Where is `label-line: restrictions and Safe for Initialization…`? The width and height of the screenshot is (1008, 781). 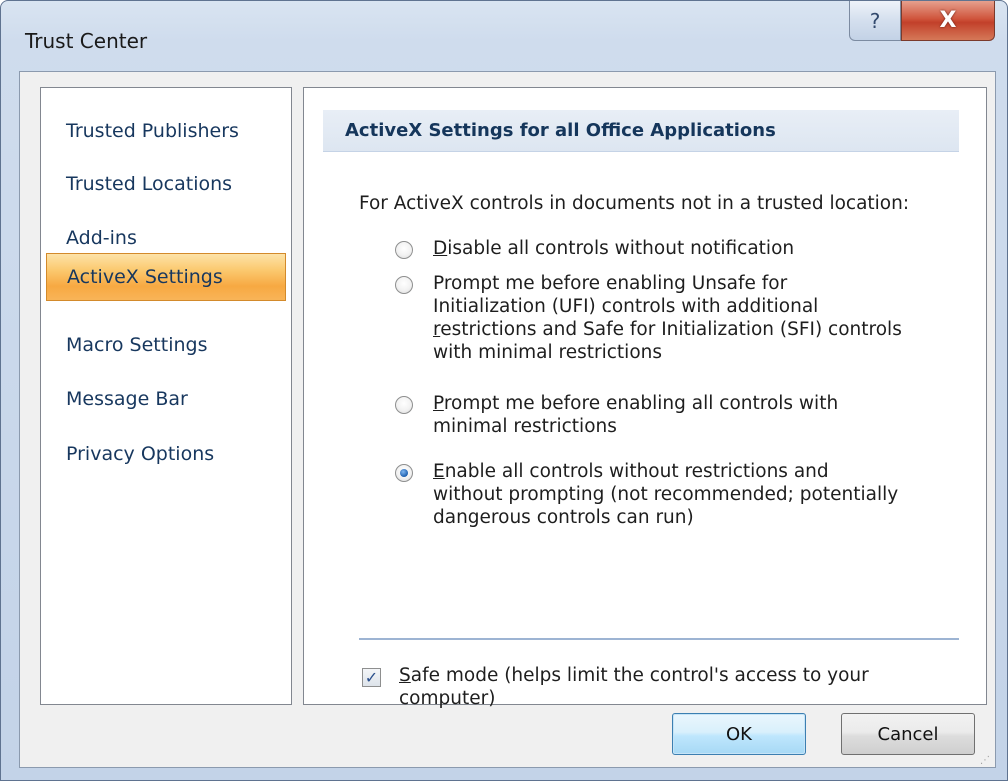
label-line: restrictions and Safe for Initialization… is located at coordinates (698, 329).